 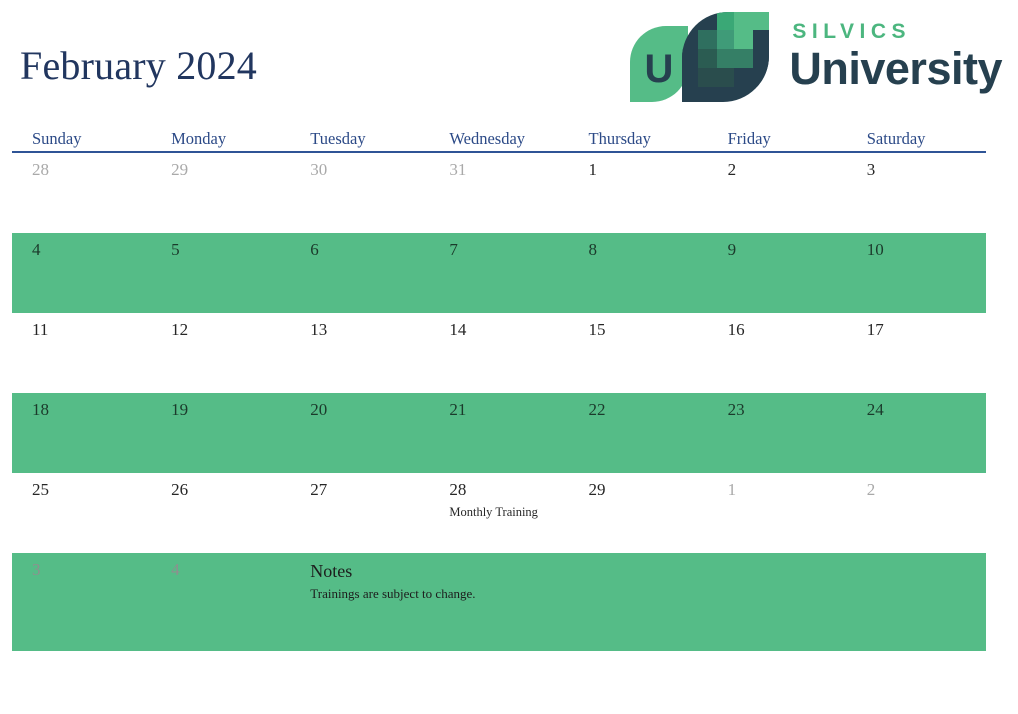 I want to click on calendar-week-row: 4 5 6 7 8 9 10, so click(x=499, y=273).